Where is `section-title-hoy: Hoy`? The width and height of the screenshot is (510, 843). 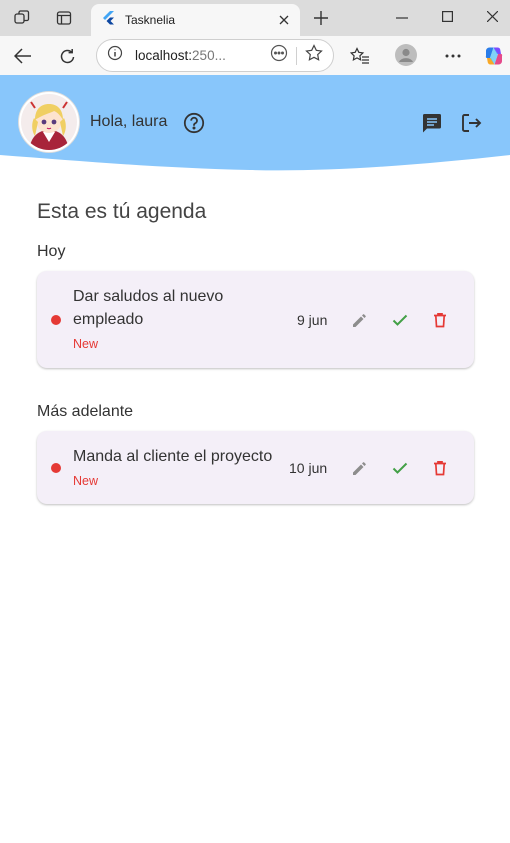 section-title-hoy: Hoy is located at coordinates (51, 251).